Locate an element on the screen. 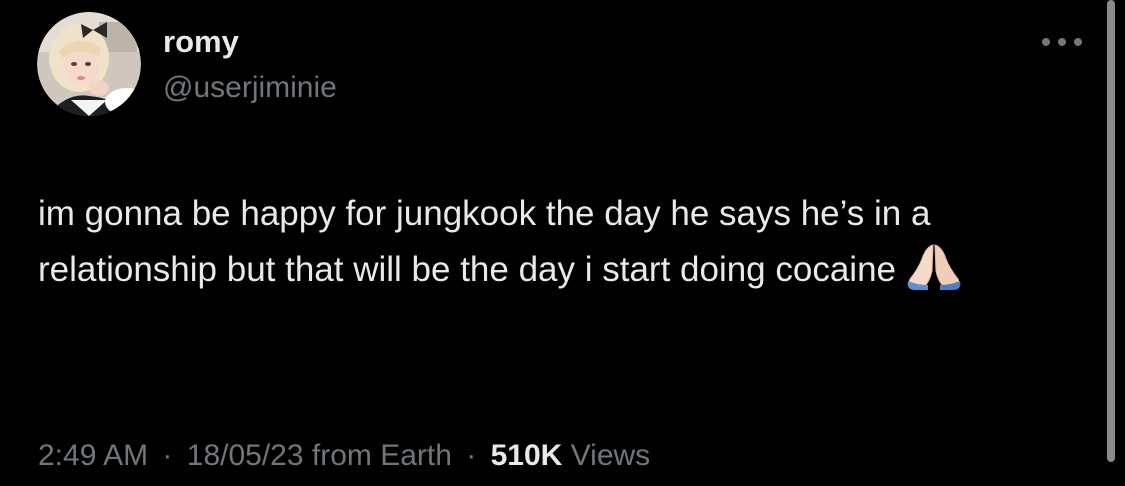 This screenshot has height=486, width=1125. avatar is located at coordinates (89, 64).